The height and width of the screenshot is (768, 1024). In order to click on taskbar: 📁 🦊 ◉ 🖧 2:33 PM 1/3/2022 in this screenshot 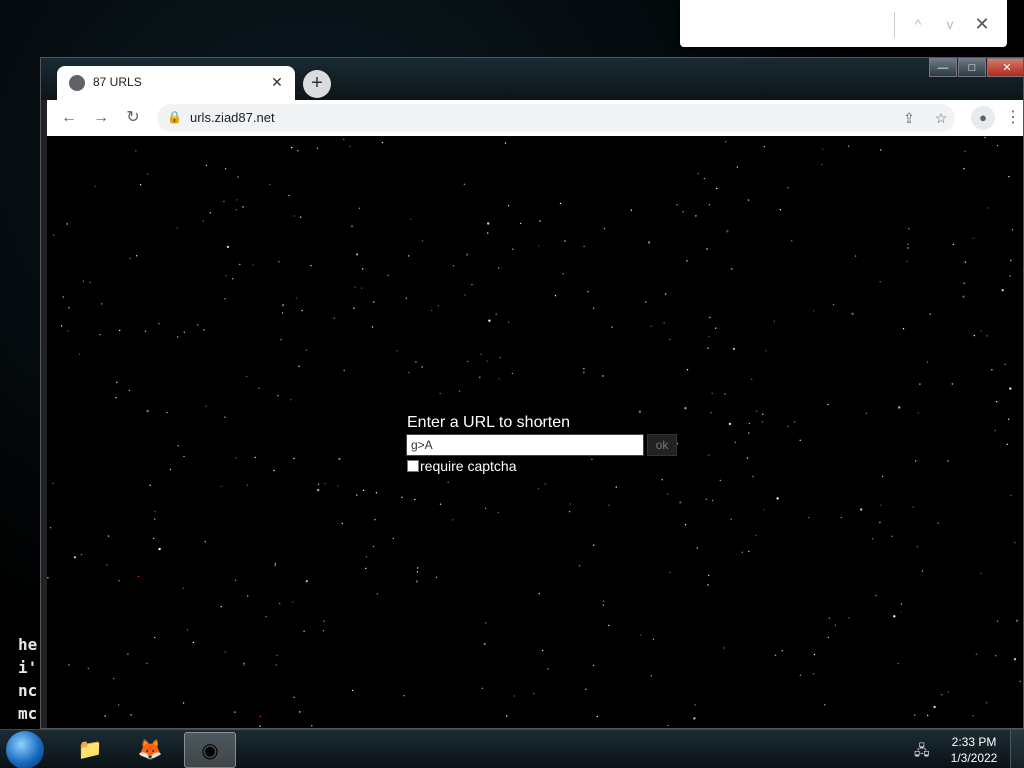, I will do `click(512, 748)`.